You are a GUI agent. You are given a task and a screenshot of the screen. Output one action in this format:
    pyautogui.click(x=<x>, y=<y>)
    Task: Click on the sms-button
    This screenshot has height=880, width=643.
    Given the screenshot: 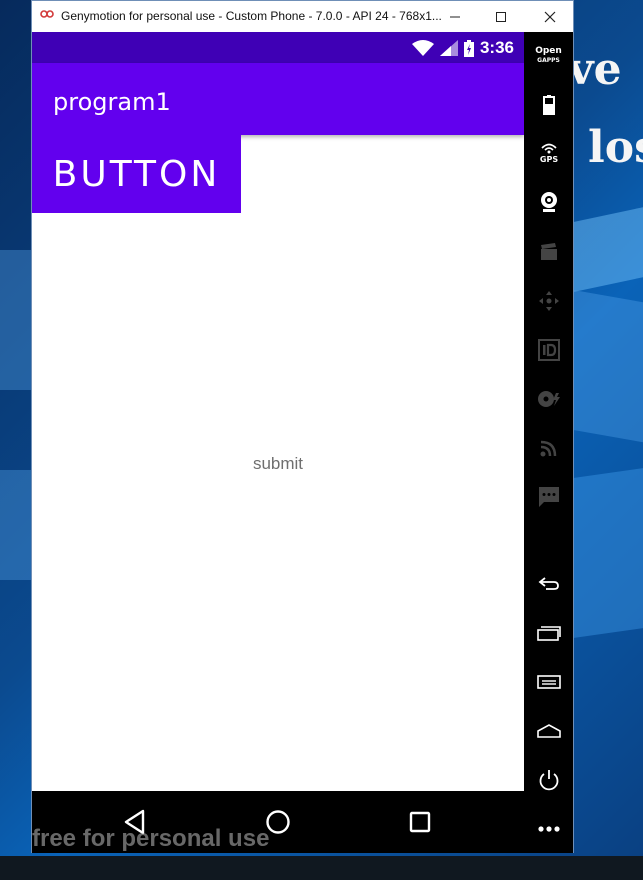 What is the action you would take?
    pyautogui.click(x=548, y=497)
    